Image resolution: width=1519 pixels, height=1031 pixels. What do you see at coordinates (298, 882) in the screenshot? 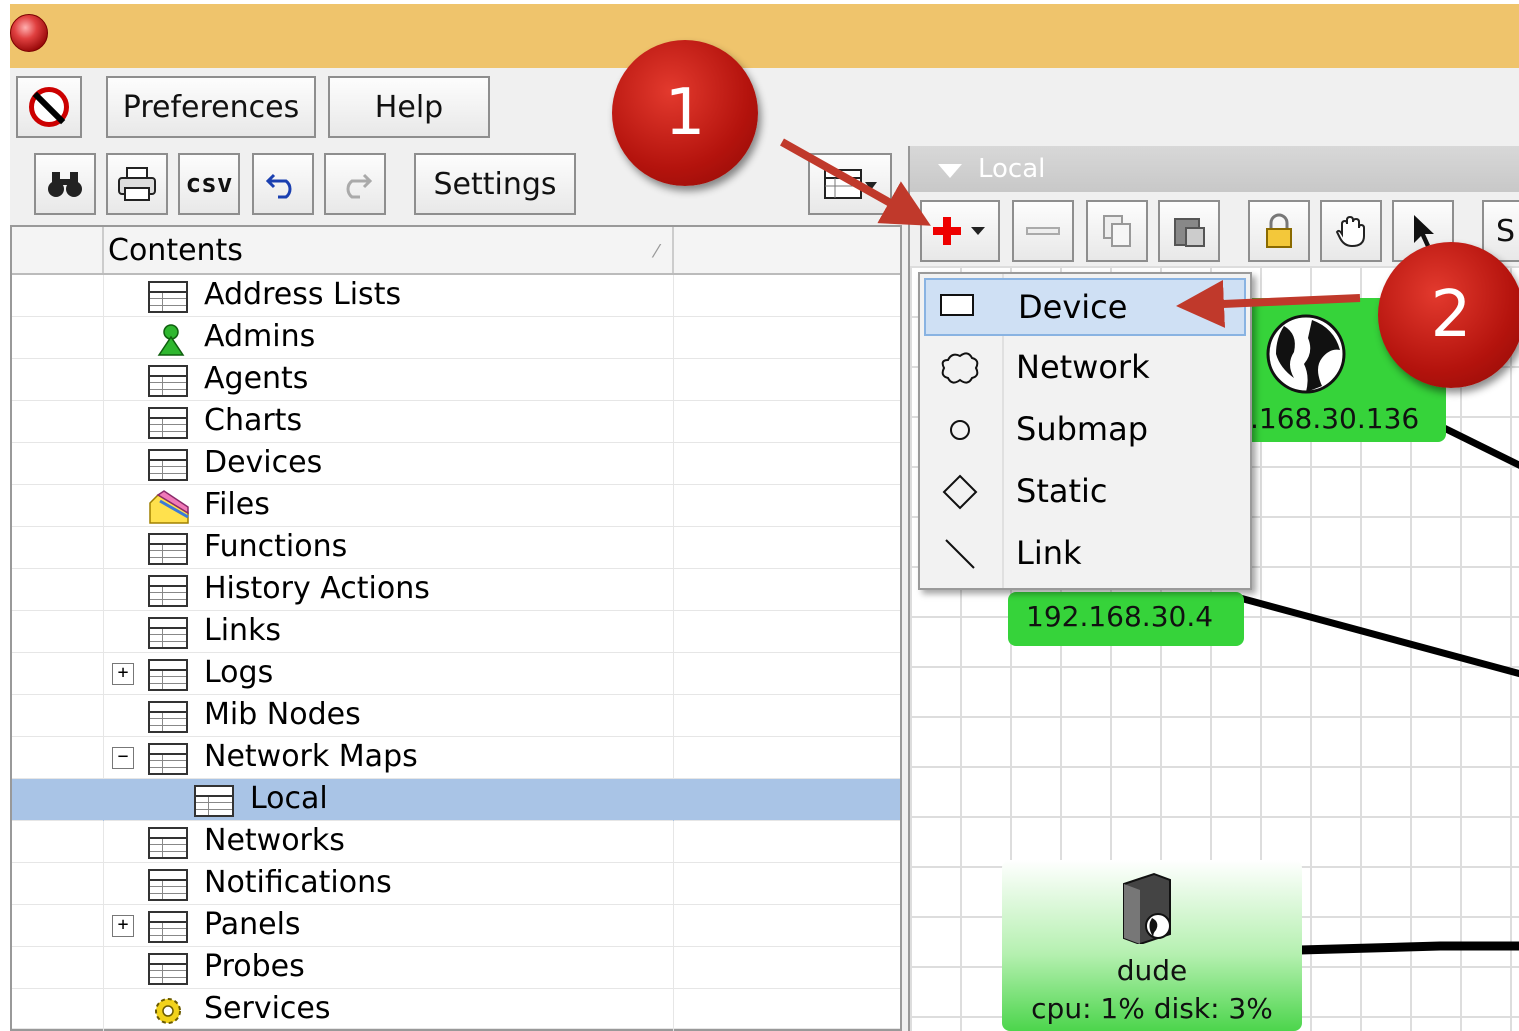
I see `tree-item-label: Notifications` at bounding box center [298, 882].